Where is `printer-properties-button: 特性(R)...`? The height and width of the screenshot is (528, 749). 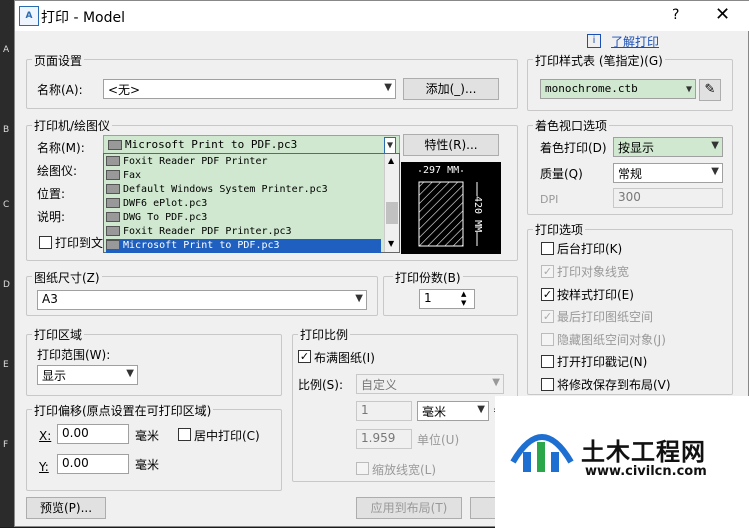
printer-properties-button: 特性(R)... is located at coordinates (451, 145).